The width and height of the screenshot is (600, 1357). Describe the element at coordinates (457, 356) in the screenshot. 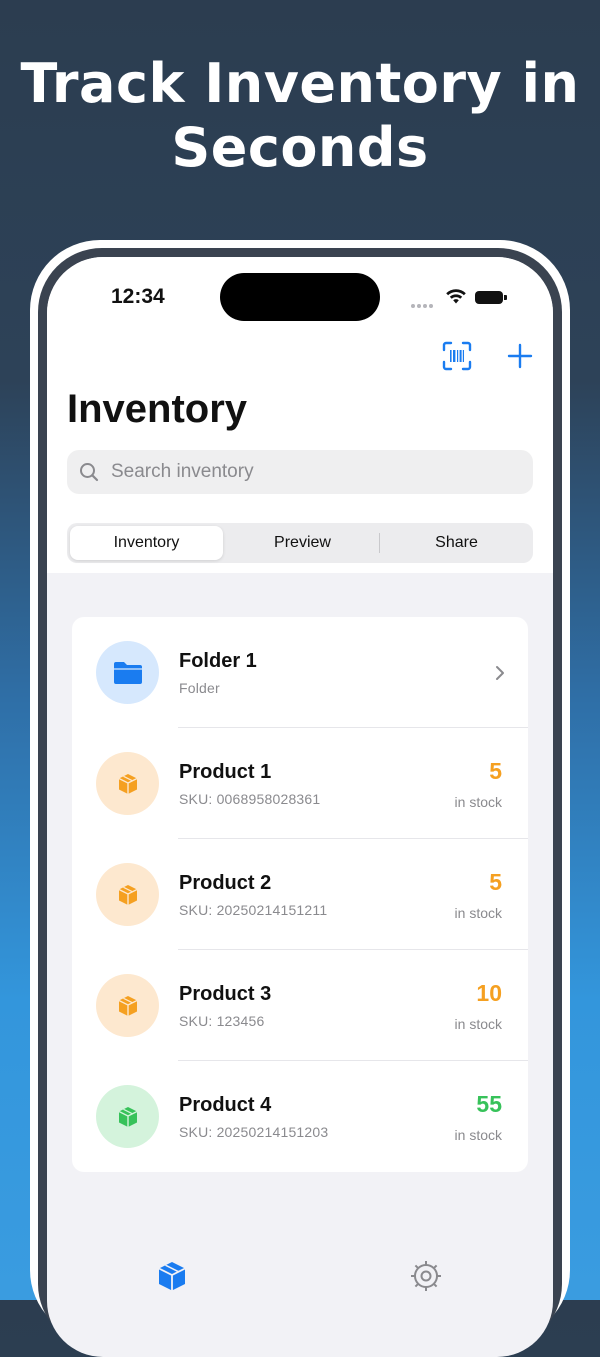

I see `barcode-scan-icon` at that location.